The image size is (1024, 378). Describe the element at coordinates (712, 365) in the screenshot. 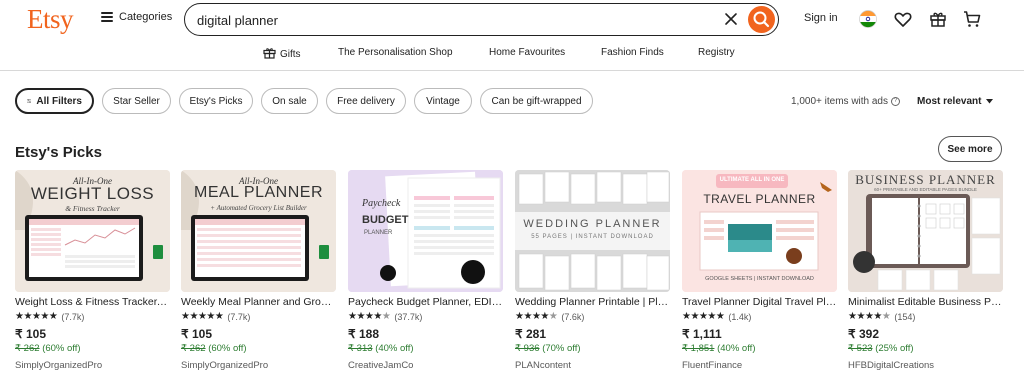

I see `shop-name: FluentFinance` at that location.